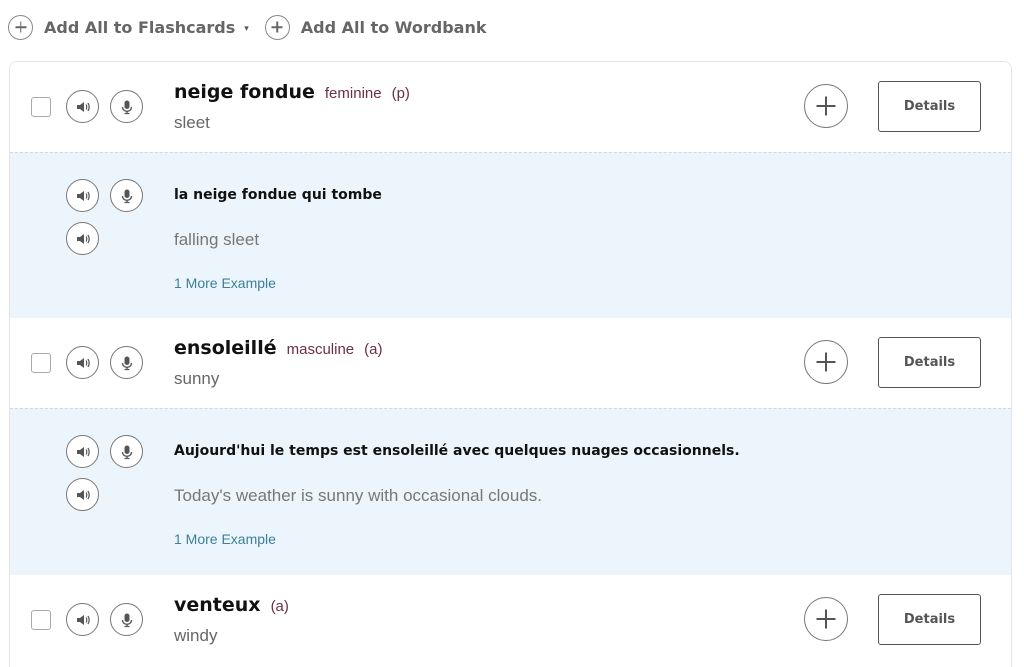  What do you see at coordinates (393, 27) in the screenshot?
I see `add-all-to-wordbank-label: Add All to Wordbank` at bounding box center [393, 27].